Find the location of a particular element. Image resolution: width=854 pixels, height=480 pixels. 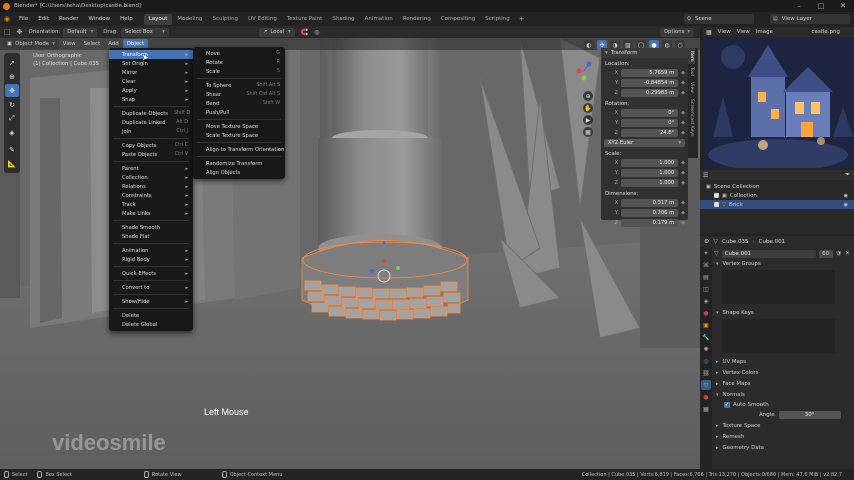

viewport-menu-select: Select is located at coordinates (92, 44).